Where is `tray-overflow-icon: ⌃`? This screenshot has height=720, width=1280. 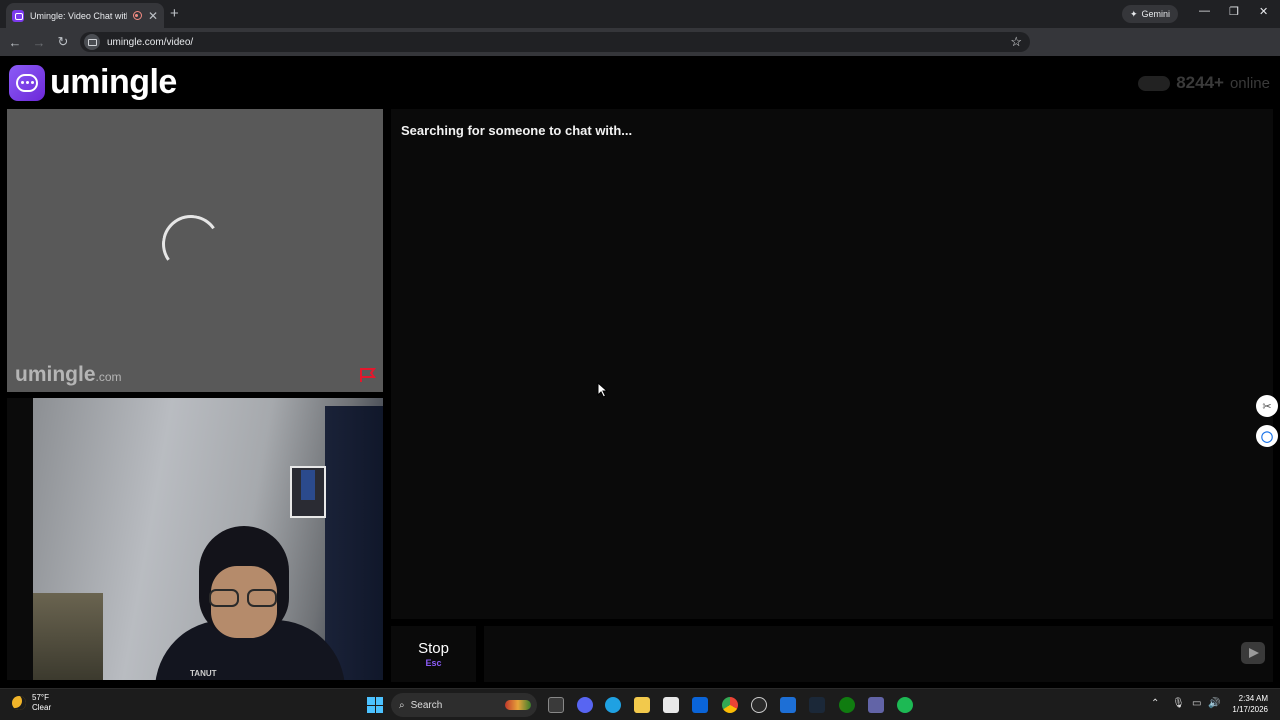
tray-overflow-icon: ⌃ is located at coordinates (1155, 703).